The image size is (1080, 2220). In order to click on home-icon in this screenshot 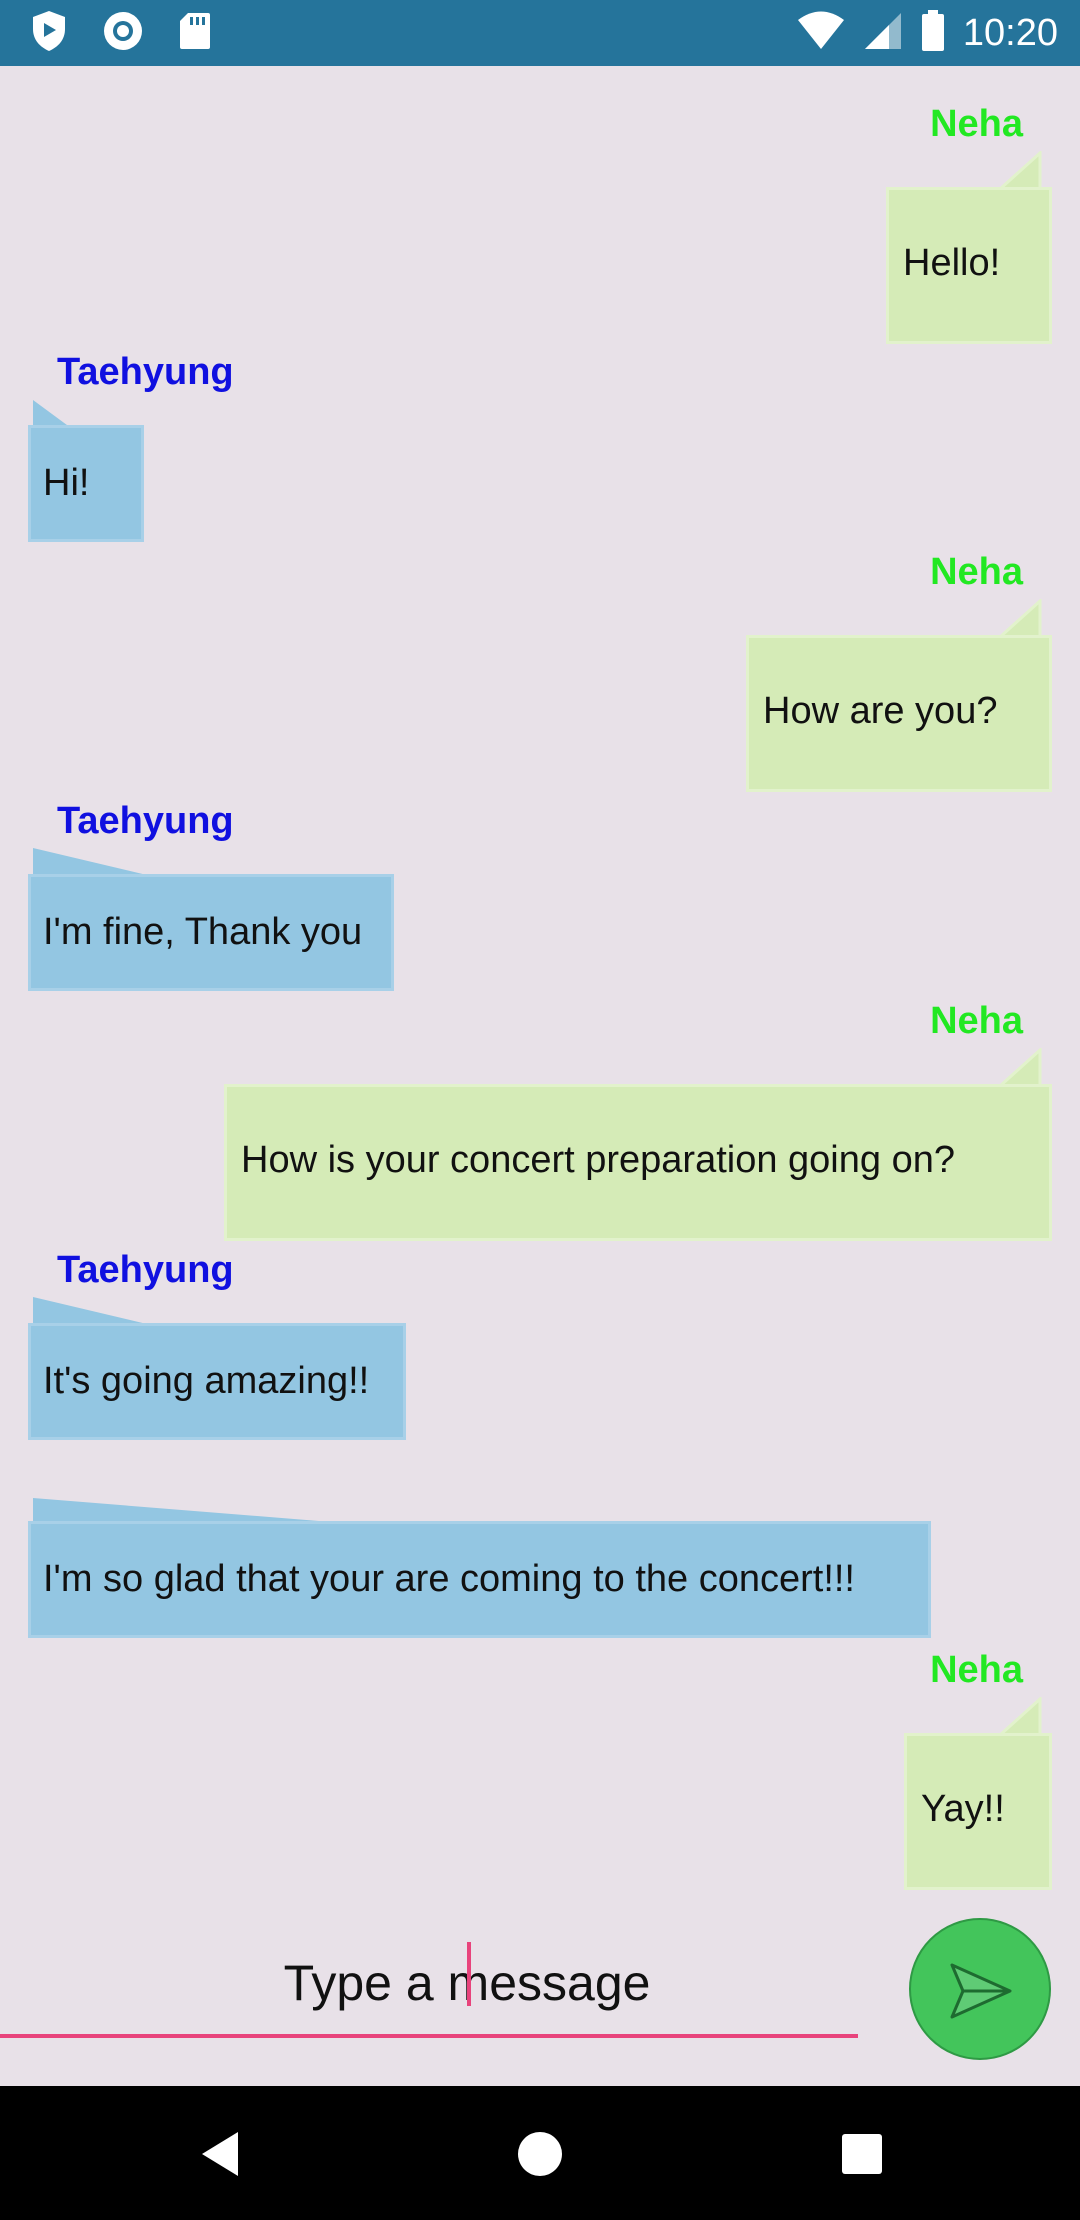, I will do `click(540, 2154)`.